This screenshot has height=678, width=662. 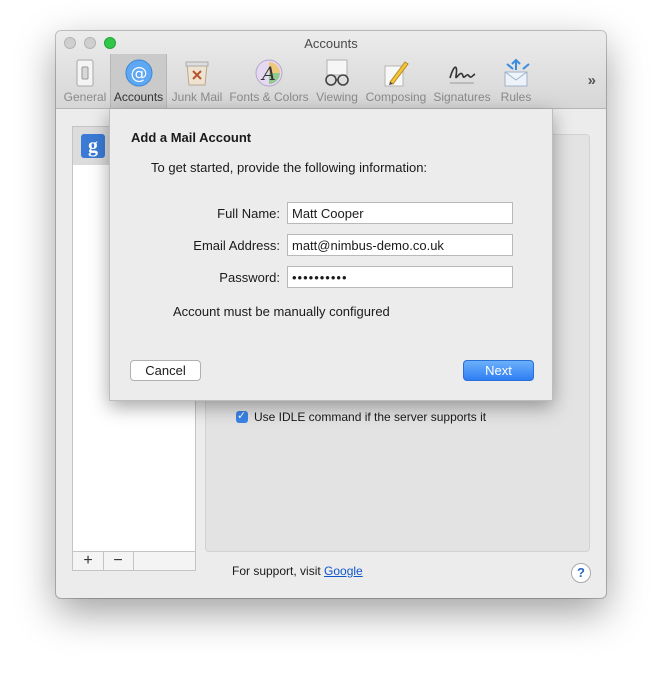 I want to click on full-name-label: Full Name:, so click(x=248, y=213).